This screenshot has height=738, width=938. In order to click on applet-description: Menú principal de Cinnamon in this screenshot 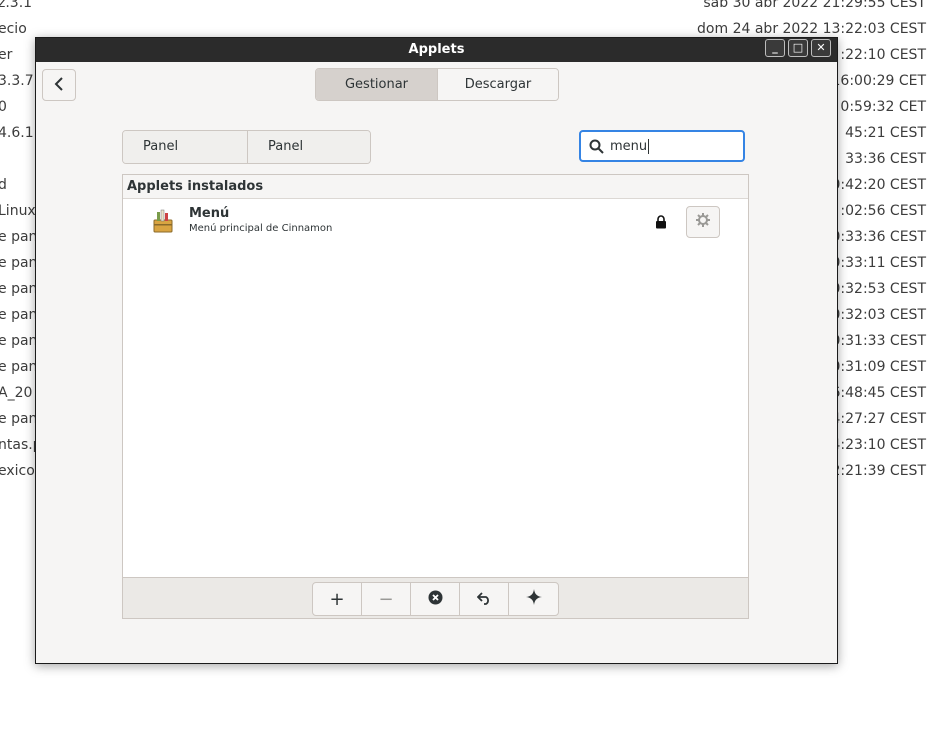, I will do `click(261, 228)`.